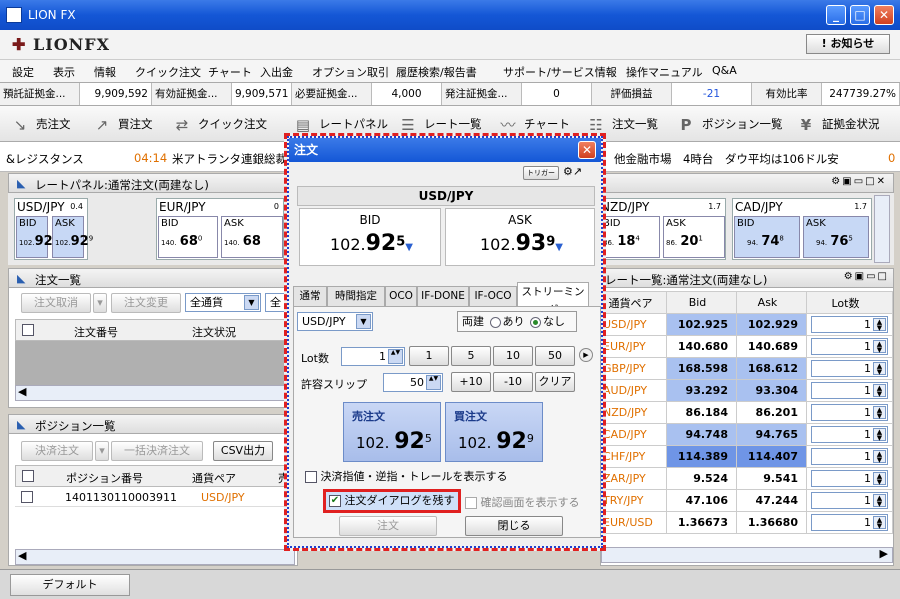 The image size is (900, 599). I want to click on rate-ask: 93.304, so click(771, 390).